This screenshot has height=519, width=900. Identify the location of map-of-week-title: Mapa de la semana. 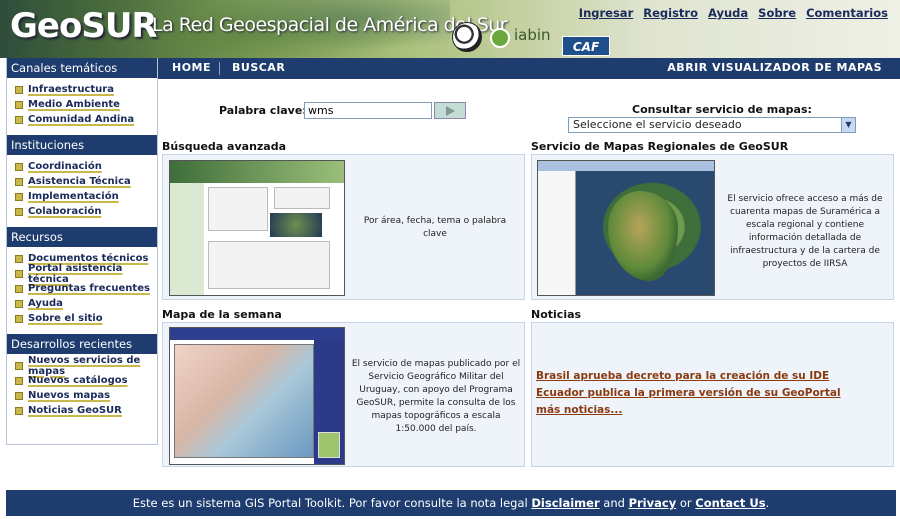
(222, 314).